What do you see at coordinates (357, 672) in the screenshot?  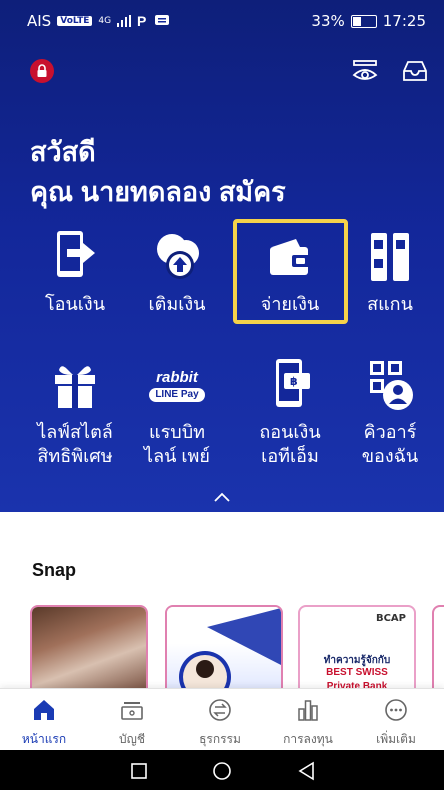 I see `card-text-2: BEST SWISS` at bounding box center [357, 672].